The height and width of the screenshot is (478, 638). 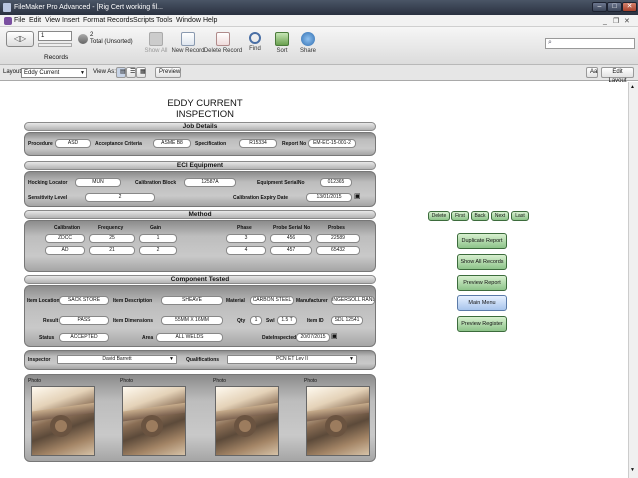 What do you see at coordinates (192, 300) in the screenshot?
I see `item-description-field: SHEAVE` at bounding box center [192, 300].